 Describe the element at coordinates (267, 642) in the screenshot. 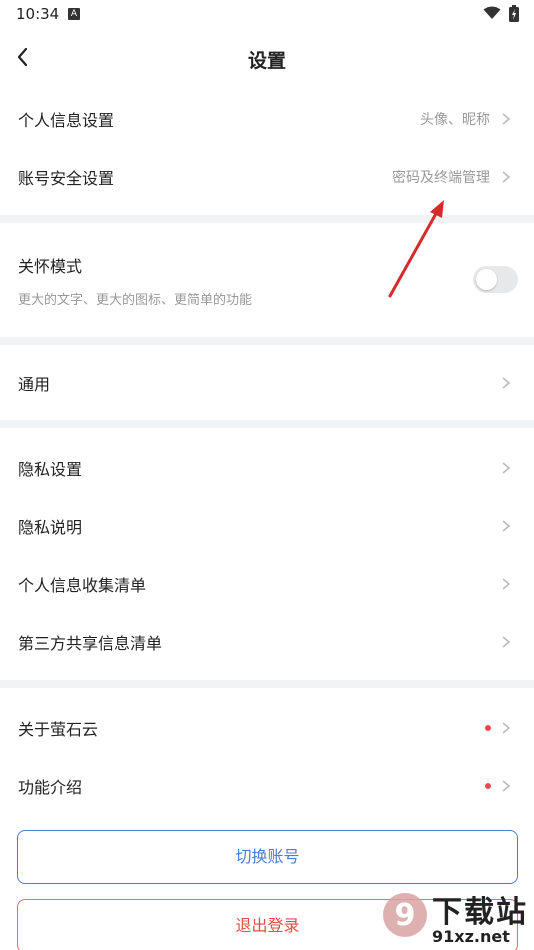

I see `third-party-sharing-list-row: 第三方共享信息清单` at that location.